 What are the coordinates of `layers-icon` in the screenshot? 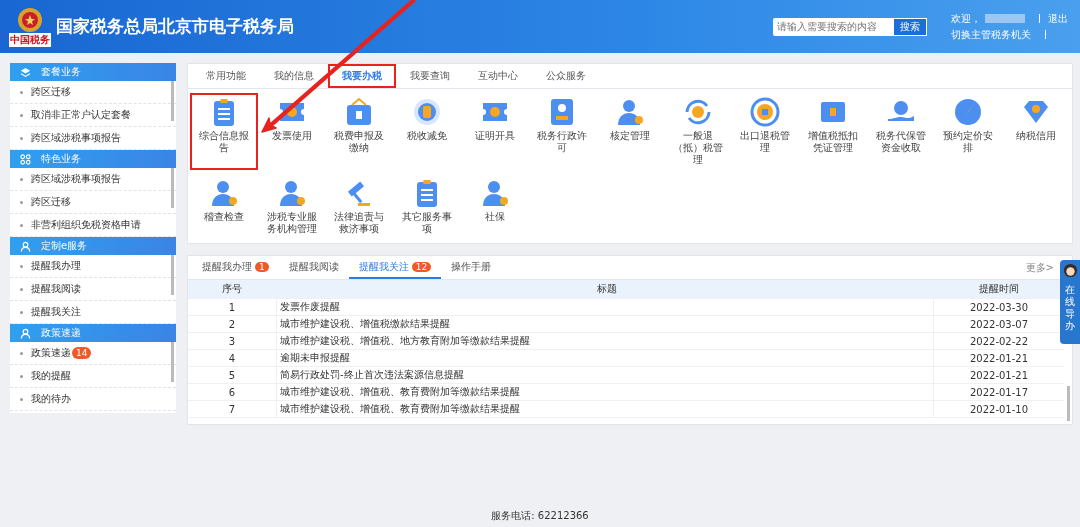 It's located at (25, 72).